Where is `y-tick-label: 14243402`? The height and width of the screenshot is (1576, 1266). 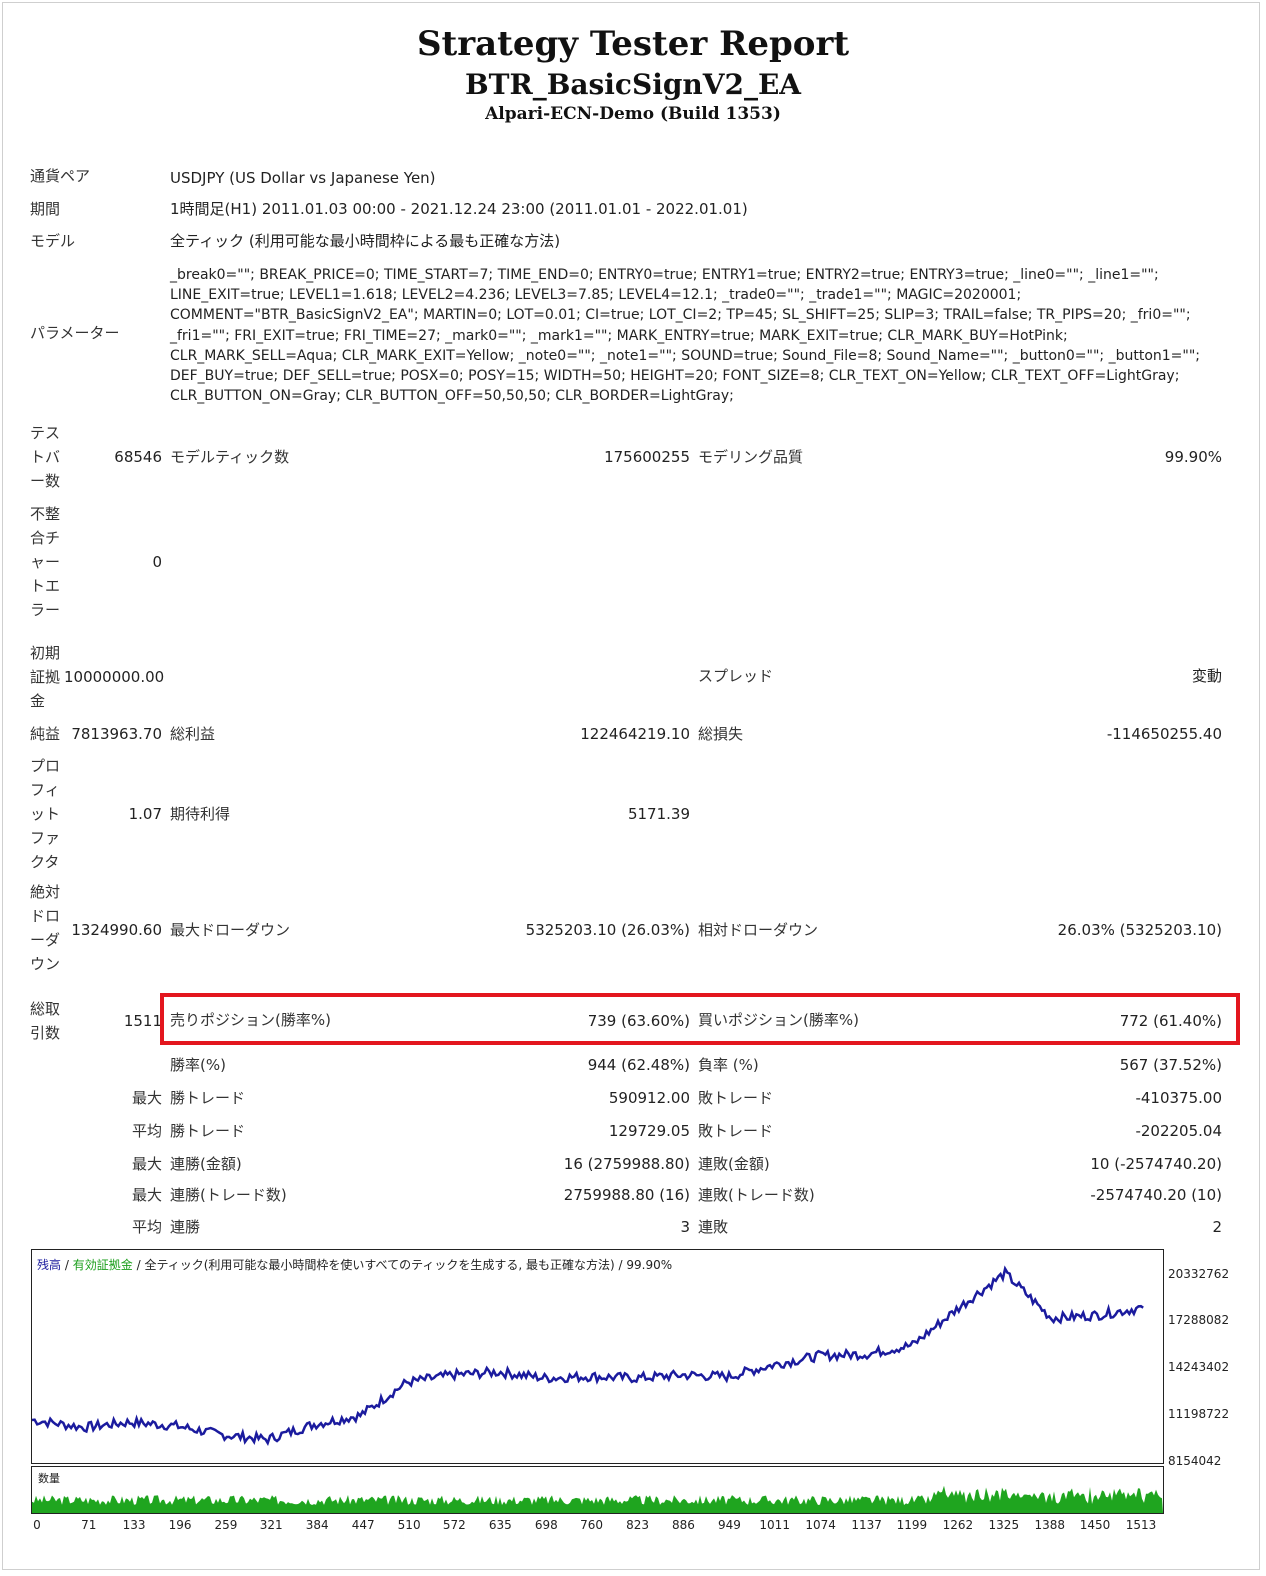
y-tick-label: 14243402 is located at coordinates (1199, 1367).